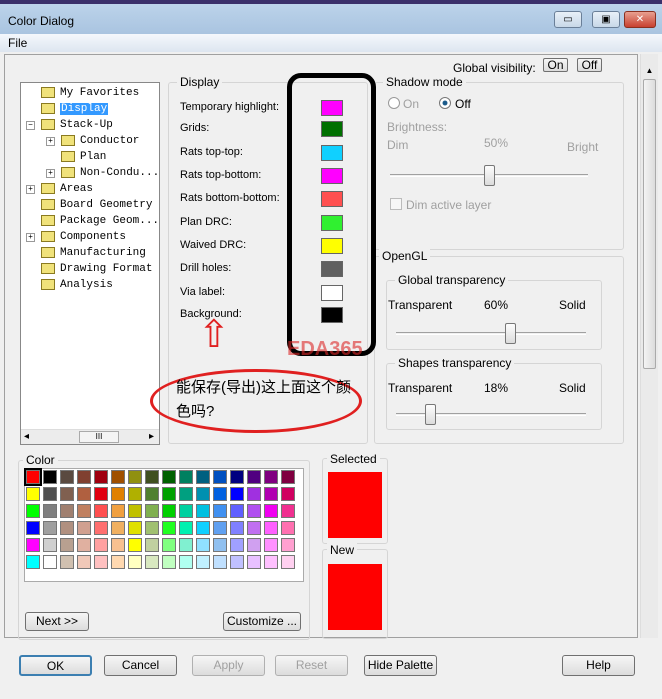 This screenshot has height=699, width=662. Describe the element at coordinates (100, 141) in the screenshot. I see `tree-item: Conductor` at that location.